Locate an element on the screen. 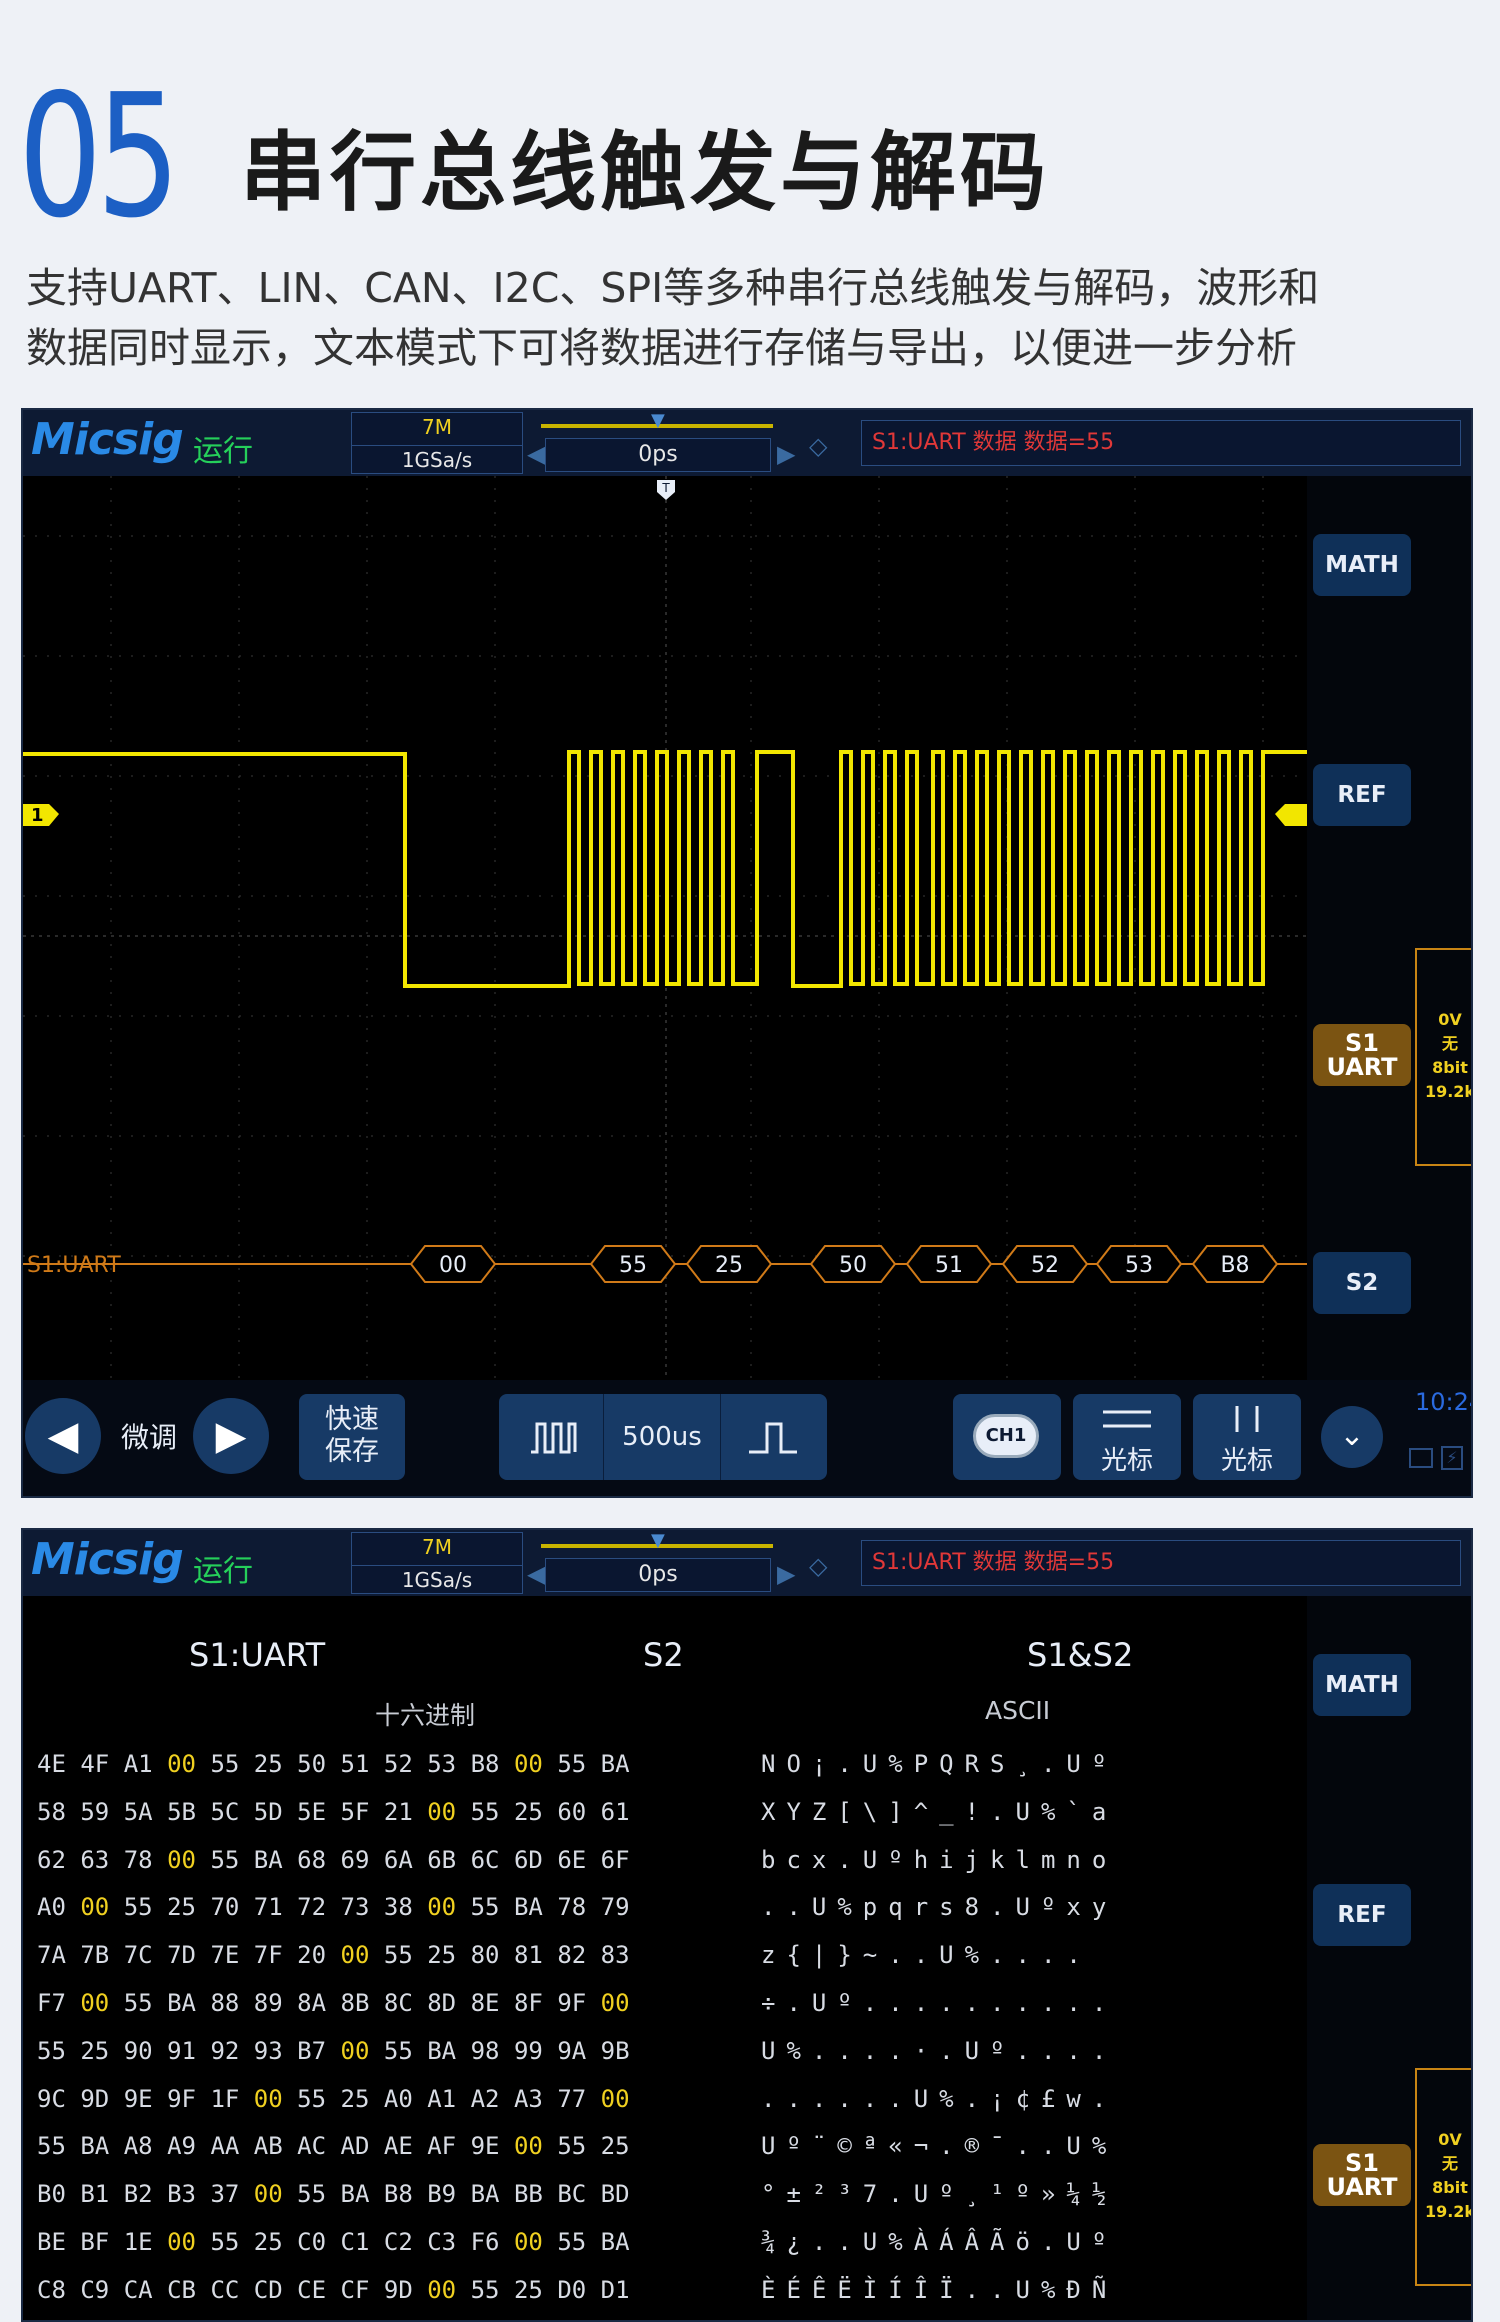 The width and height of the screenshot is (1500, 2322). hex-byte: 37 is located at coordinates (225, 2194).